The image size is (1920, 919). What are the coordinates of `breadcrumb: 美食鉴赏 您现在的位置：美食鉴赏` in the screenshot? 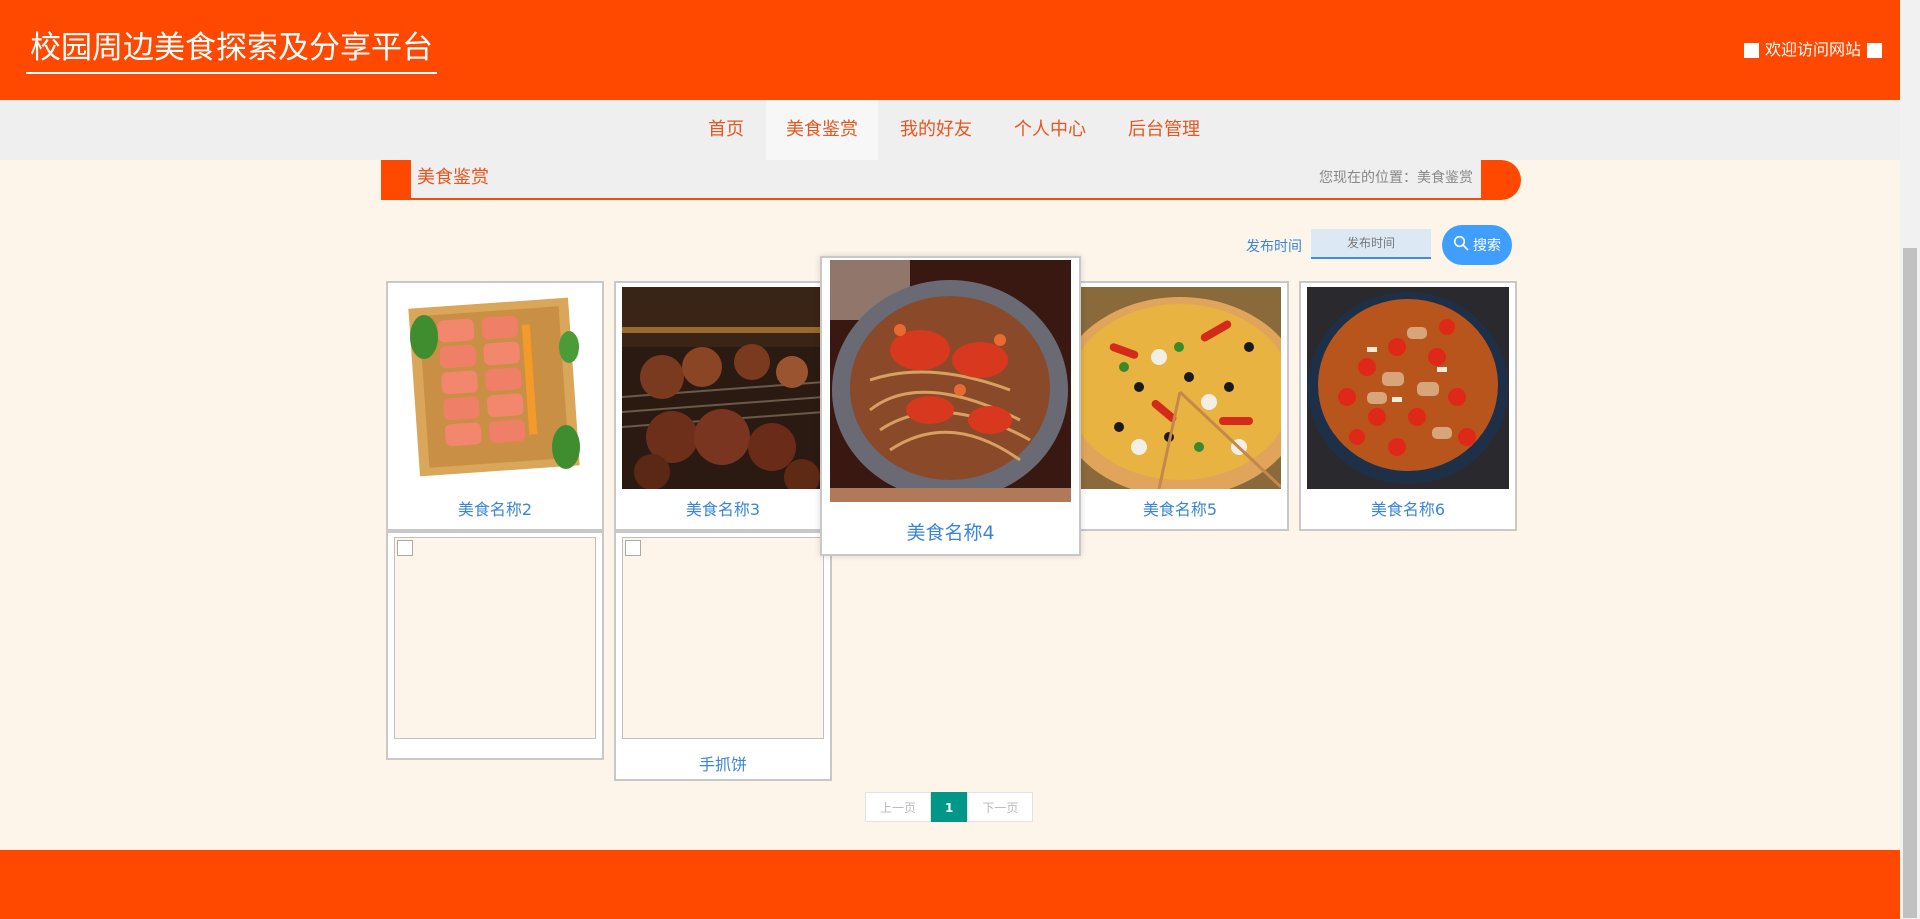 It's located at (951, 180).